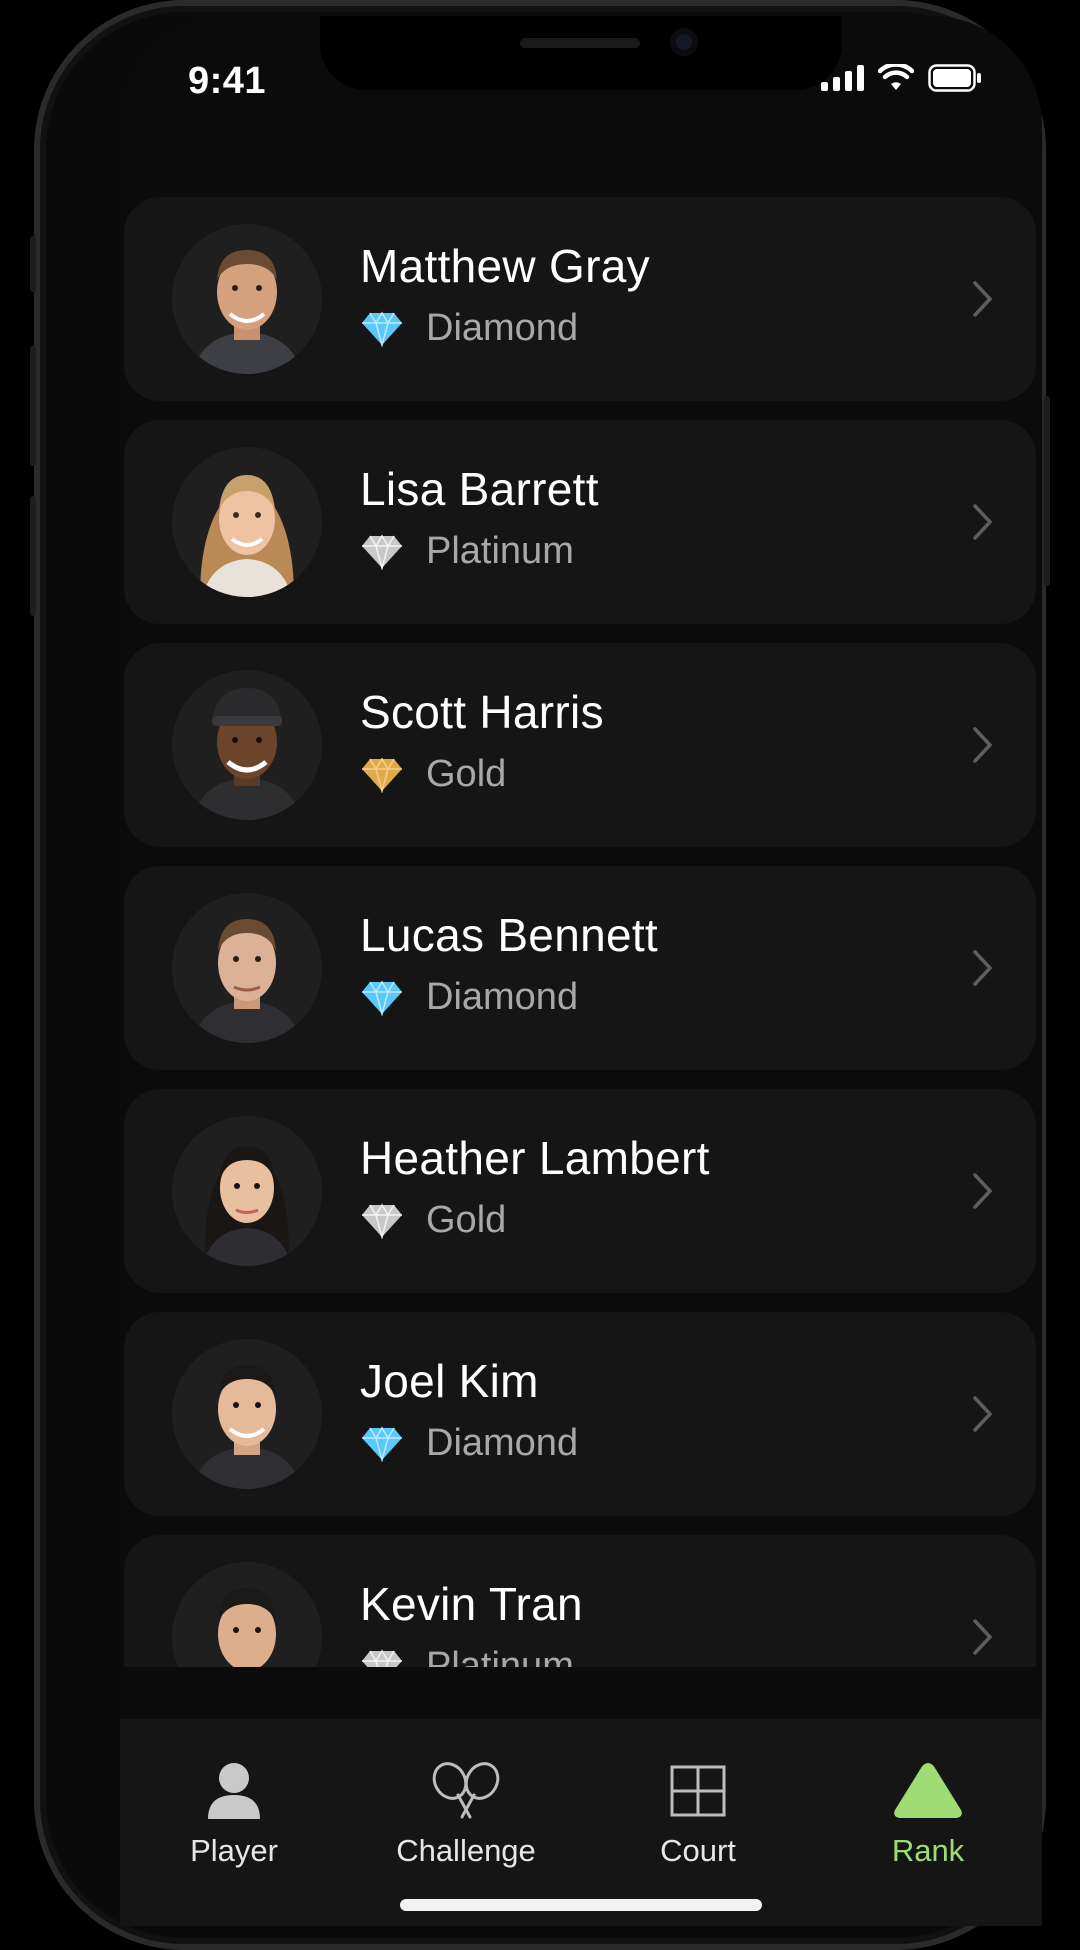 Image resolution: width=1080 pixels, height=1950 pixels. What do you see at coordinates (33, 264) in the screenshot?
I see `mute-switch` at bounding box center [33, 264].